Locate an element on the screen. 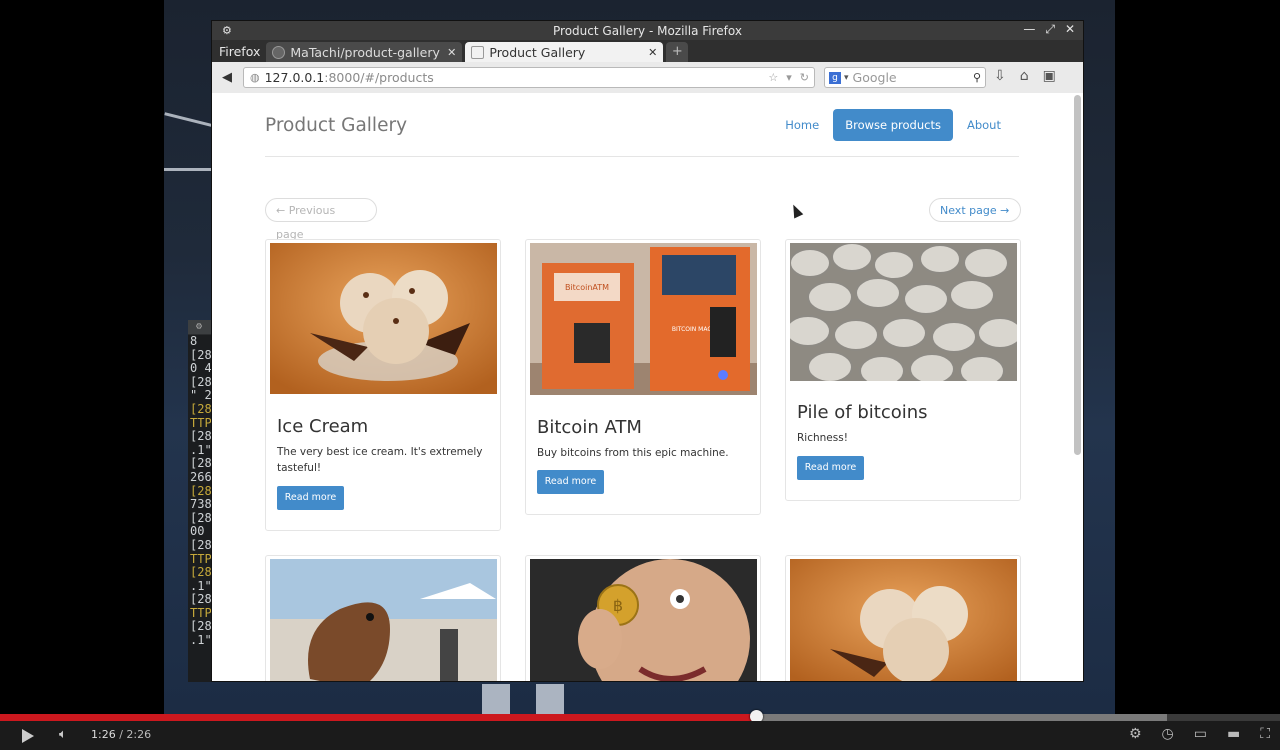 The width and height of the screenshot is (1280, 750). terminal-titlebar: ⚙ is located at coordinates (201, 327).